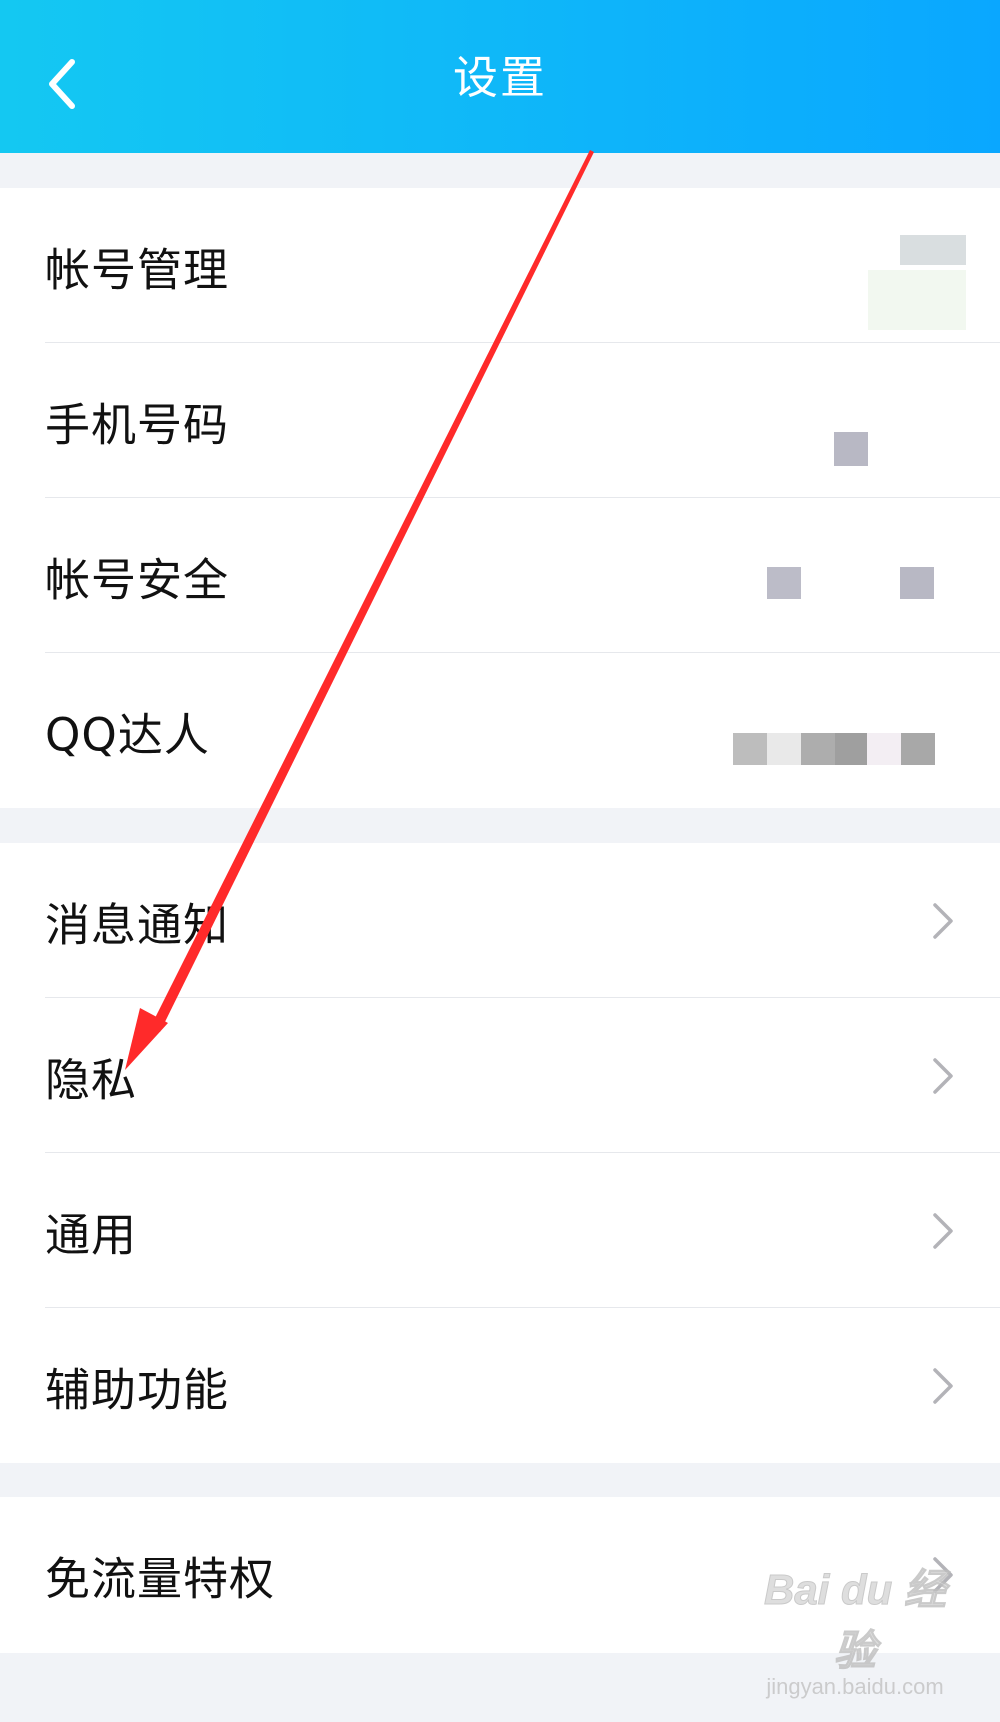  Describe the element at coordinates (500, 420) in the screenshot. I see `list-item-phone-number: 手机号码` at that location.